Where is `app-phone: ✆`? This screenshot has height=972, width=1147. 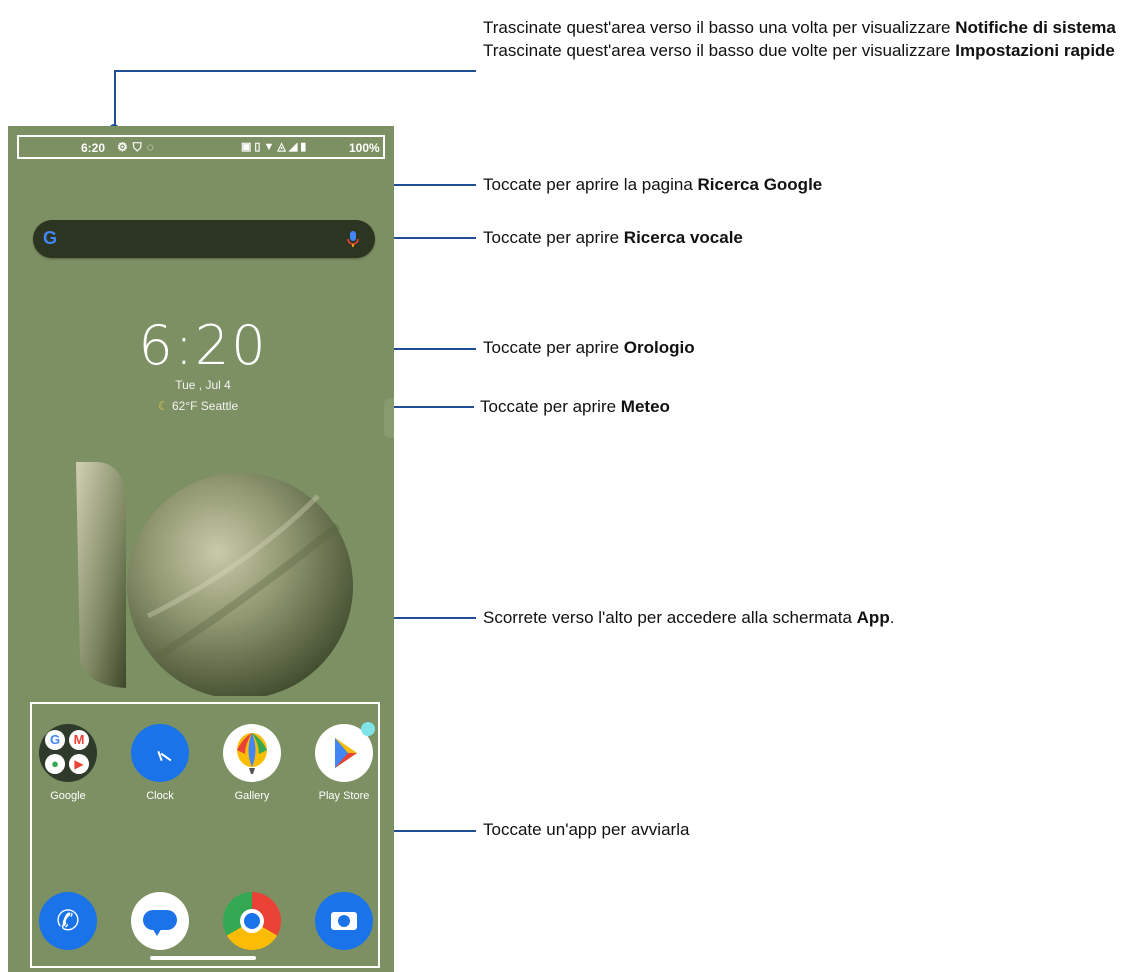 app-phone: ✆ is located at coordinates (68, 921).